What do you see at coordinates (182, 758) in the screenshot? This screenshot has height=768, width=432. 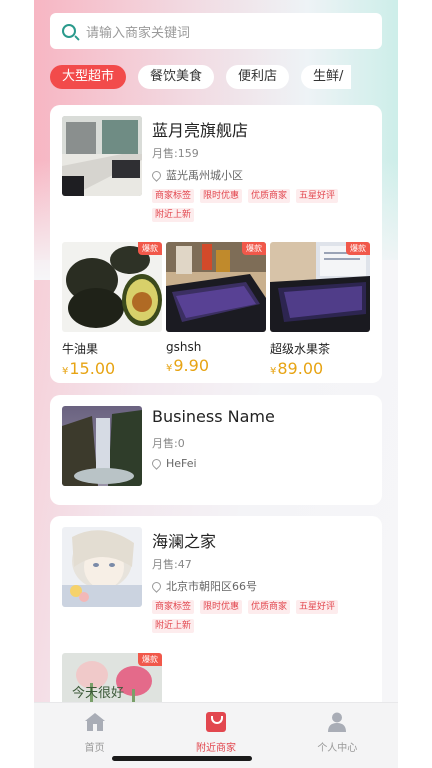 I see `home-indicator` at bounding box center [182, 758].